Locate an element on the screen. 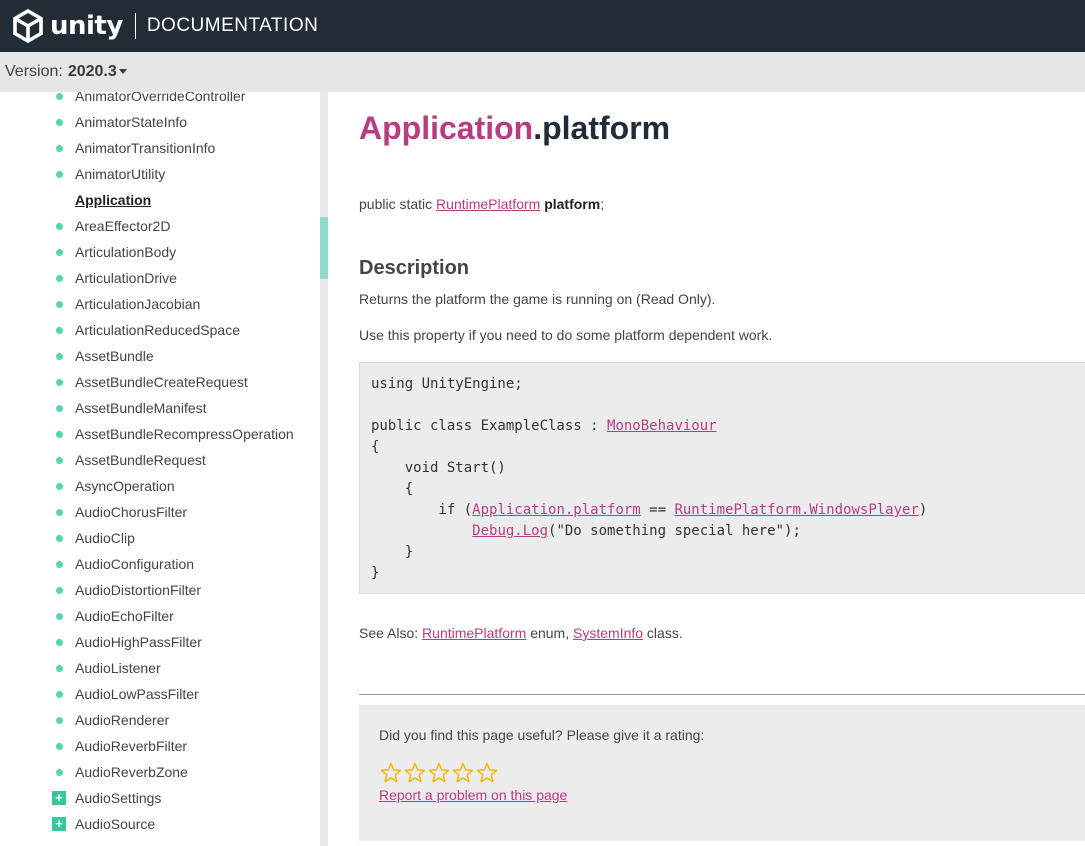 Image resolution: width=1085 pixels, height=846 pixels. sidebar-item-asyncoperation: AsyncOperation is located at coordinates (160, 486).